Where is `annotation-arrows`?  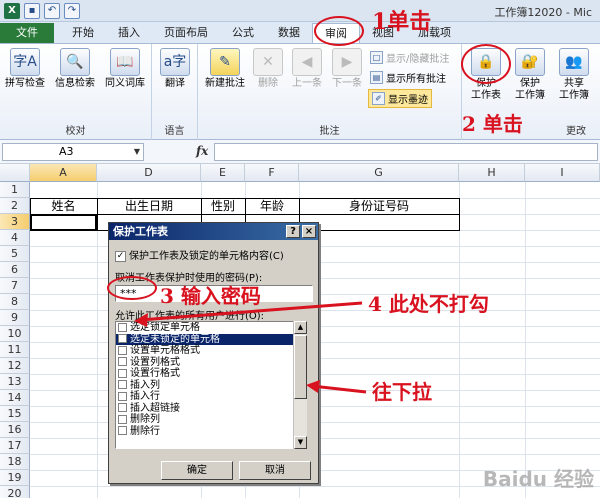
annotation-arrows is located at coordinates (250, 347).